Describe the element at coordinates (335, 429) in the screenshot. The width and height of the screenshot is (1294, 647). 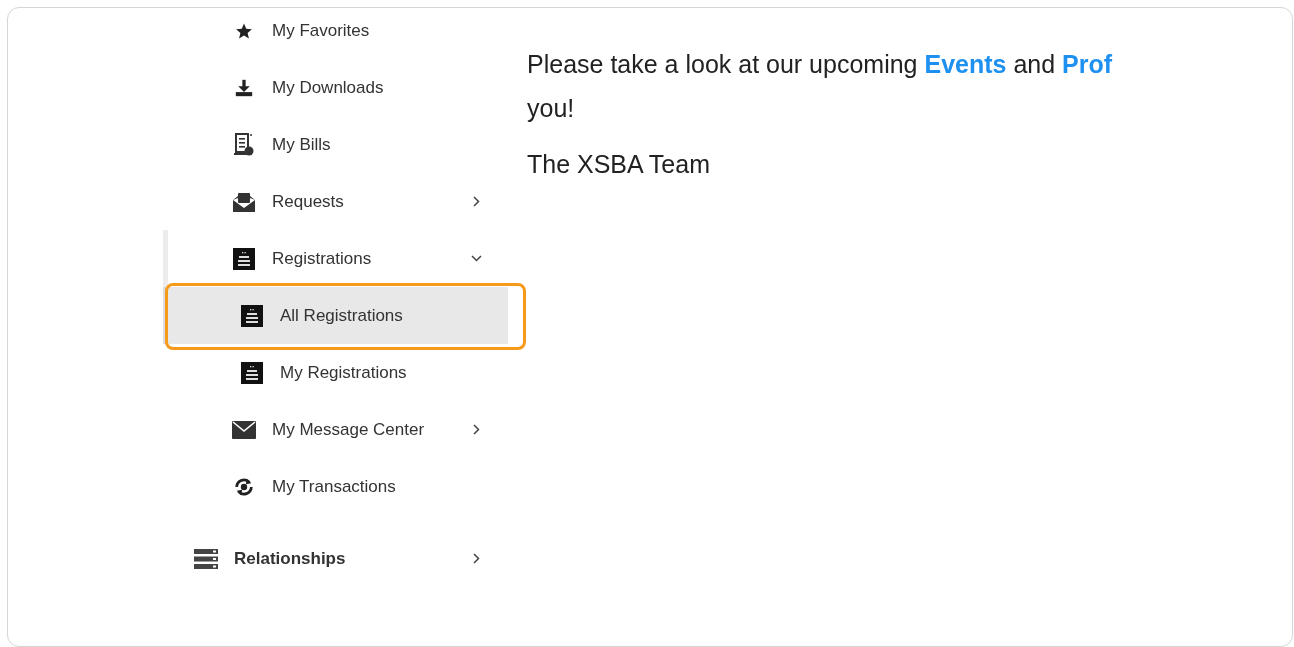
I see `sidebar-item: My Message Center` at that location.